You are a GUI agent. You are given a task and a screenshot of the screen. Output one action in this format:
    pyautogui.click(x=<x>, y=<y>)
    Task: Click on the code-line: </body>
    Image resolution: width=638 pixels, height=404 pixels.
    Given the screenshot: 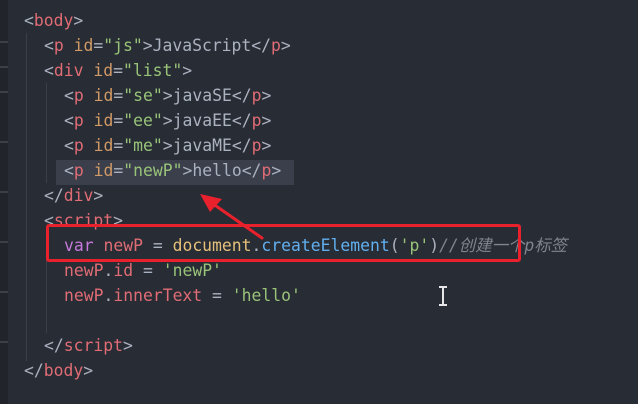 What is the action you would take?
    pyautogui.click(x=58, y=370)
    